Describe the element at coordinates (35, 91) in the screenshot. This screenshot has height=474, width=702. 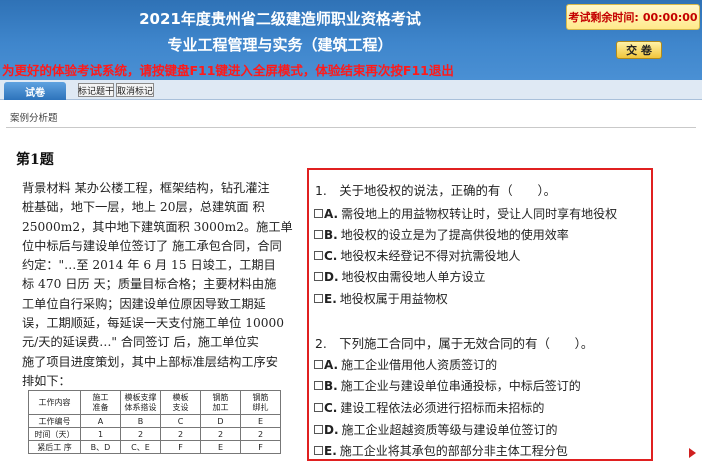
I see `tab-exam-paper: 试卷` at that location.